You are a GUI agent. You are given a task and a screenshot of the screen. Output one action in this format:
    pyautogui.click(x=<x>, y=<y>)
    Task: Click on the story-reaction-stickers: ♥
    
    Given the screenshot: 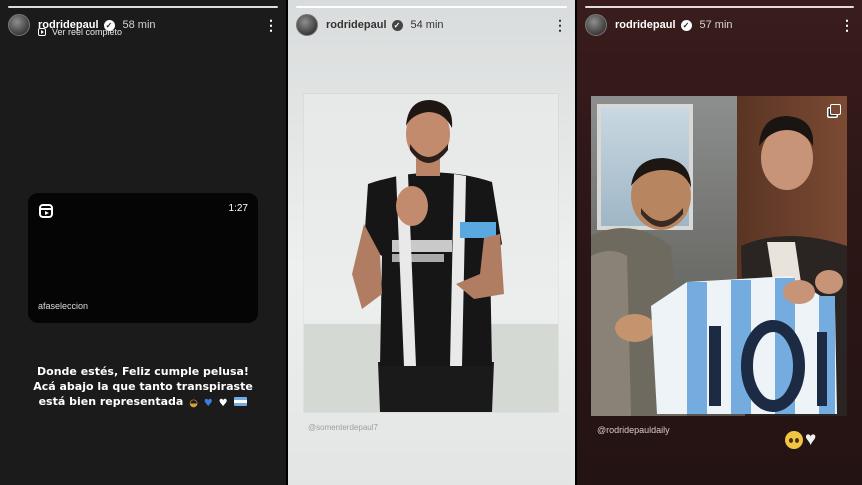 What is the action you would take?
    pyautogui.click(x=801, y=439)
    